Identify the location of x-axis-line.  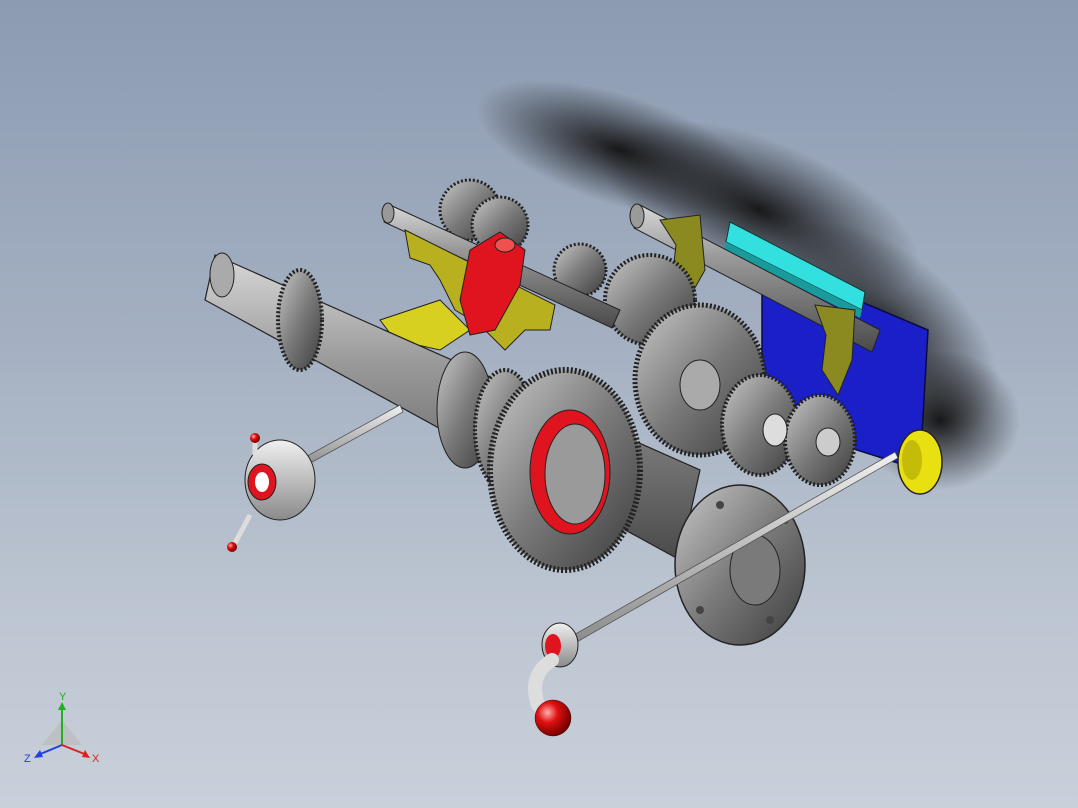
(74, 750).